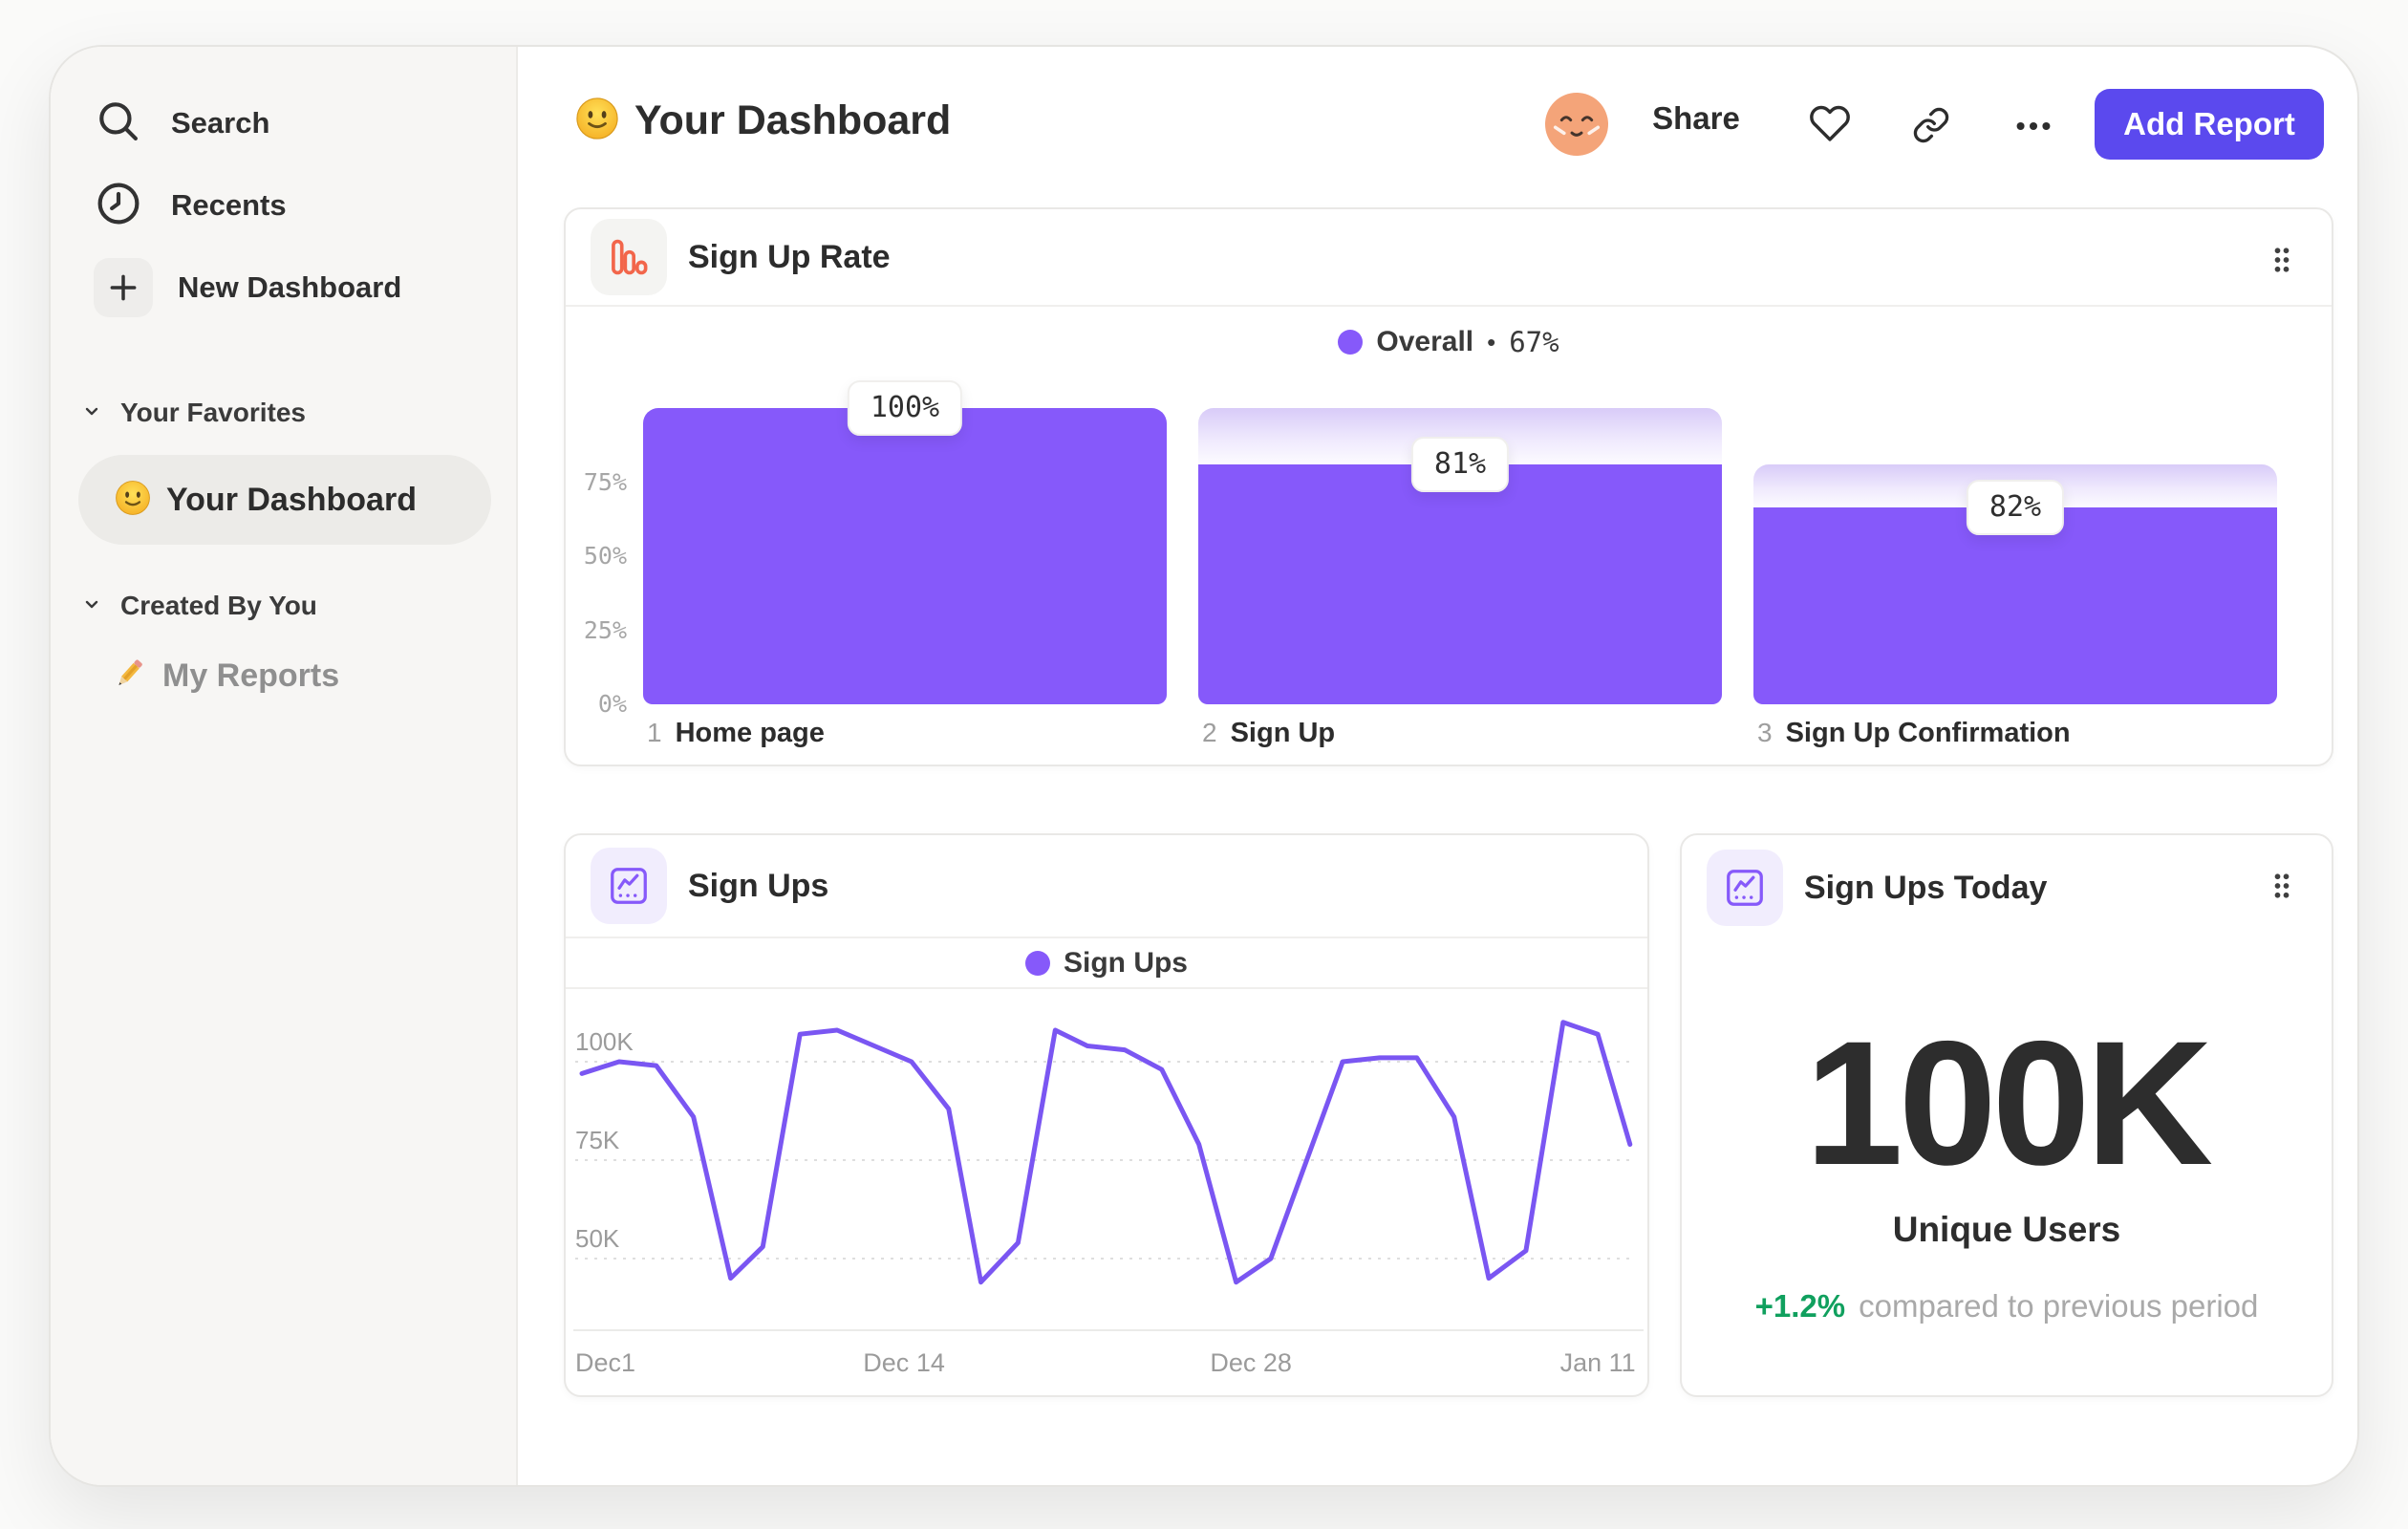  I want to click on copy-link-icon, so click(1931, 127).